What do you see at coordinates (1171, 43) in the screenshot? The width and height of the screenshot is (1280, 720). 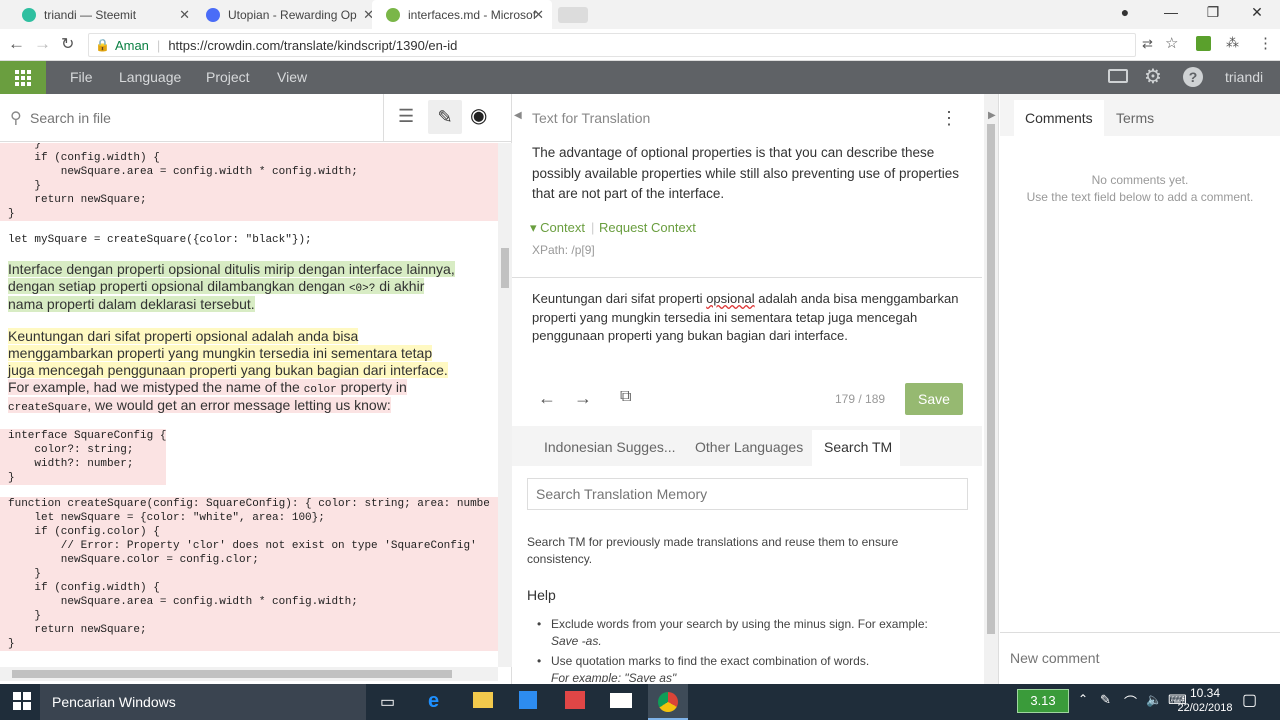 I see `bookmark-star-icon: ☆` at bounding box center [1171, 43].